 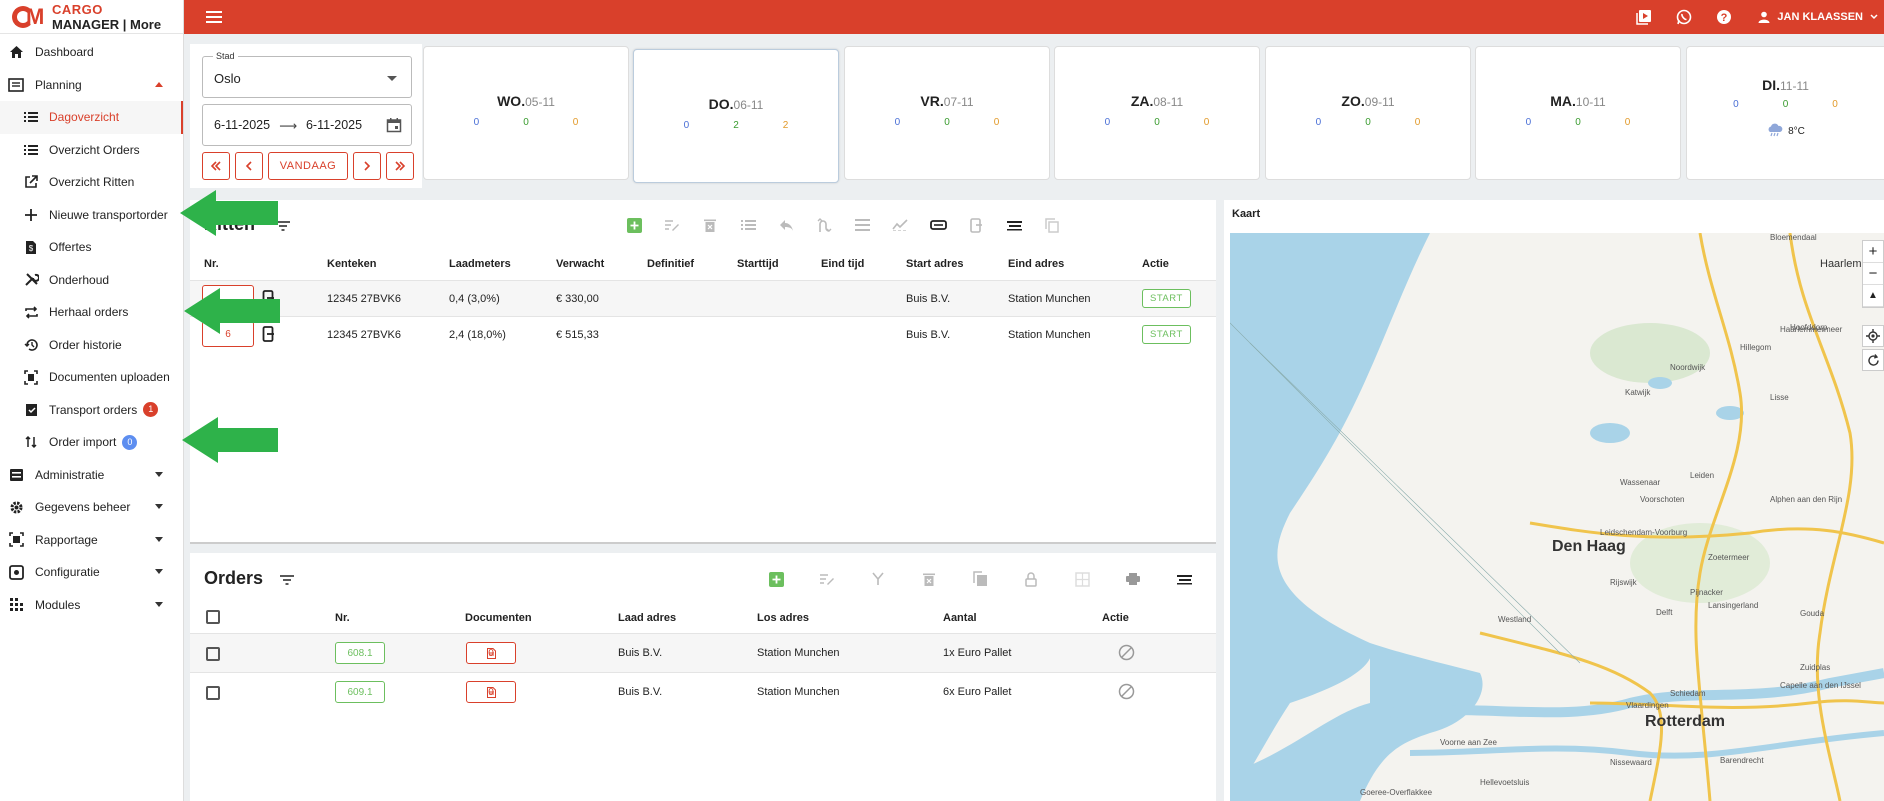 What do you see at coordinates (91, 150) in the screenshot?
I see `sidebar-item-overzicht-orders: Overzicht Orders` at bounding box center [91, 150].